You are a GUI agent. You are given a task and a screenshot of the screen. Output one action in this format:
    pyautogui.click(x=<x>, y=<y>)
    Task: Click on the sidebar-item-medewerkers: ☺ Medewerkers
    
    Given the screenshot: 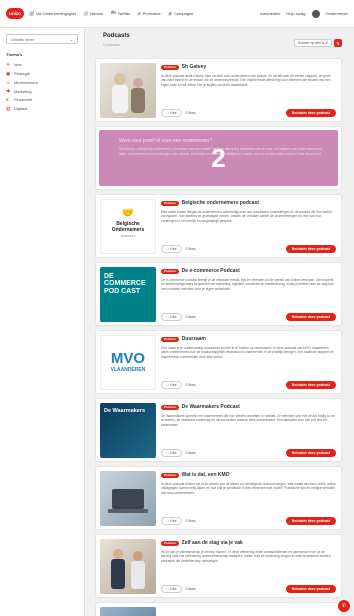 What is the action you would take?
    pyautogui.click(x=42, y=82)
    